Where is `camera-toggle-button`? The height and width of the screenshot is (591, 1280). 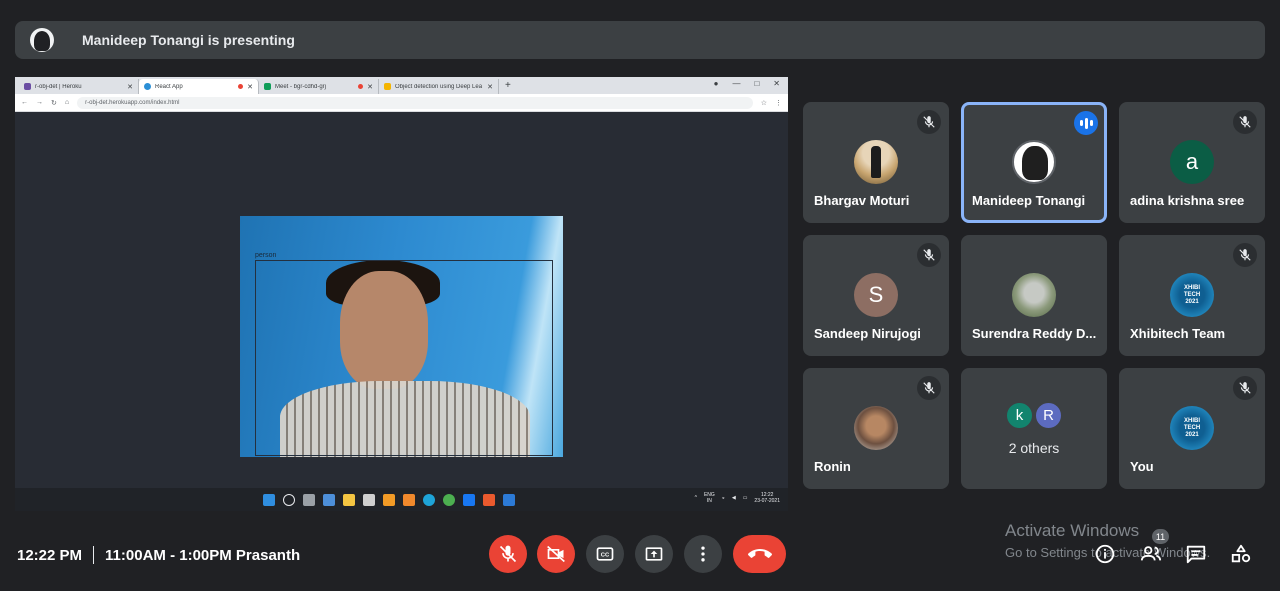 camera-toggle-button is located at coordinates (556, 554).